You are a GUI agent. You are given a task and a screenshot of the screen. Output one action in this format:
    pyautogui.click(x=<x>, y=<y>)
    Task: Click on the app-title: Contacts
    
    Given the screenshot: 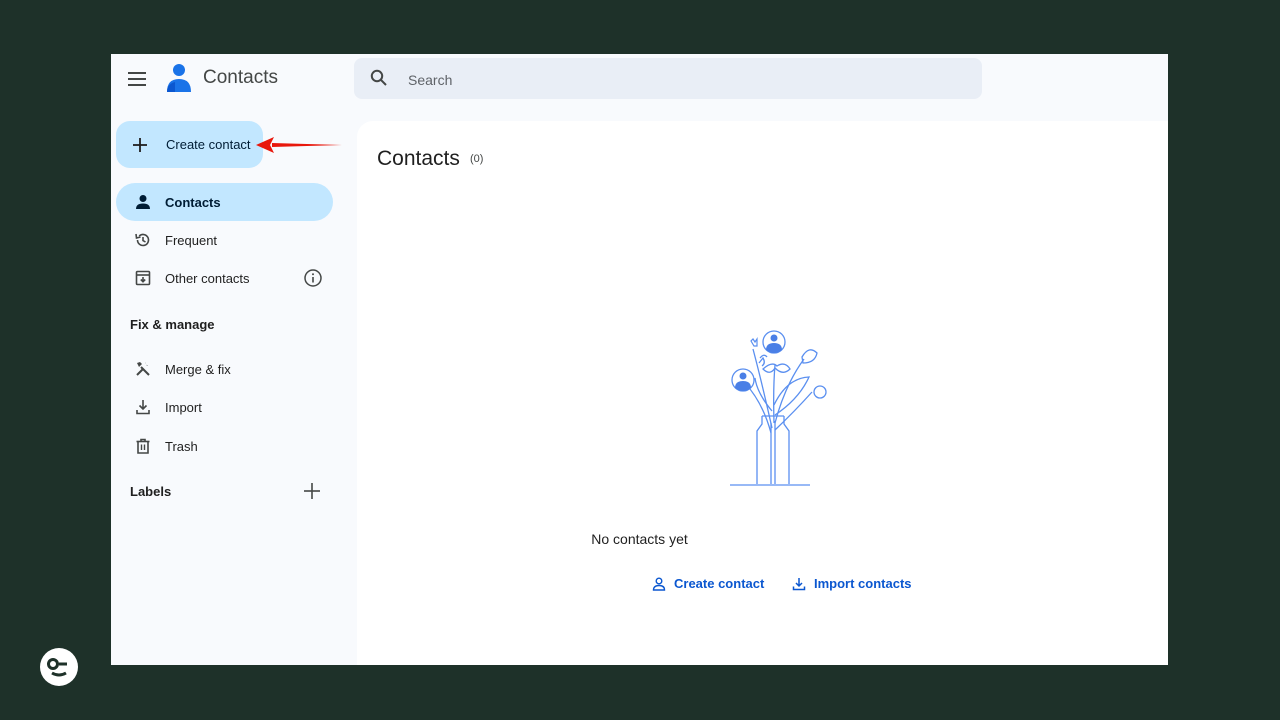 What is the action you would take?
    pyautogui.click(x=240, y=77)
    